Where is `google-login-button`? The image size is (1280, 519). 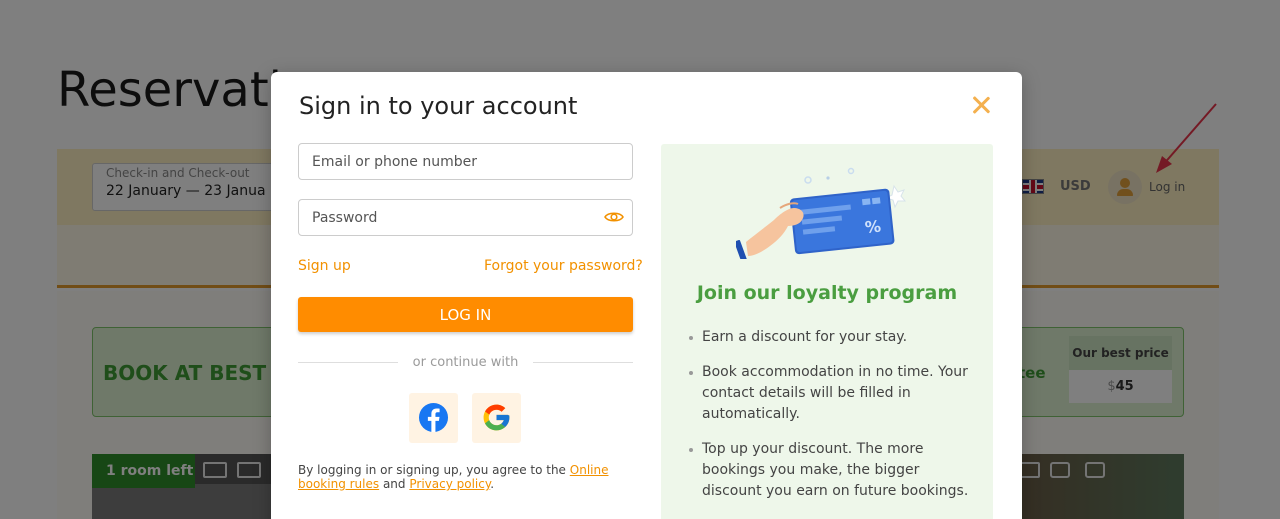 google-login-button is located at coordinates (496, 418).